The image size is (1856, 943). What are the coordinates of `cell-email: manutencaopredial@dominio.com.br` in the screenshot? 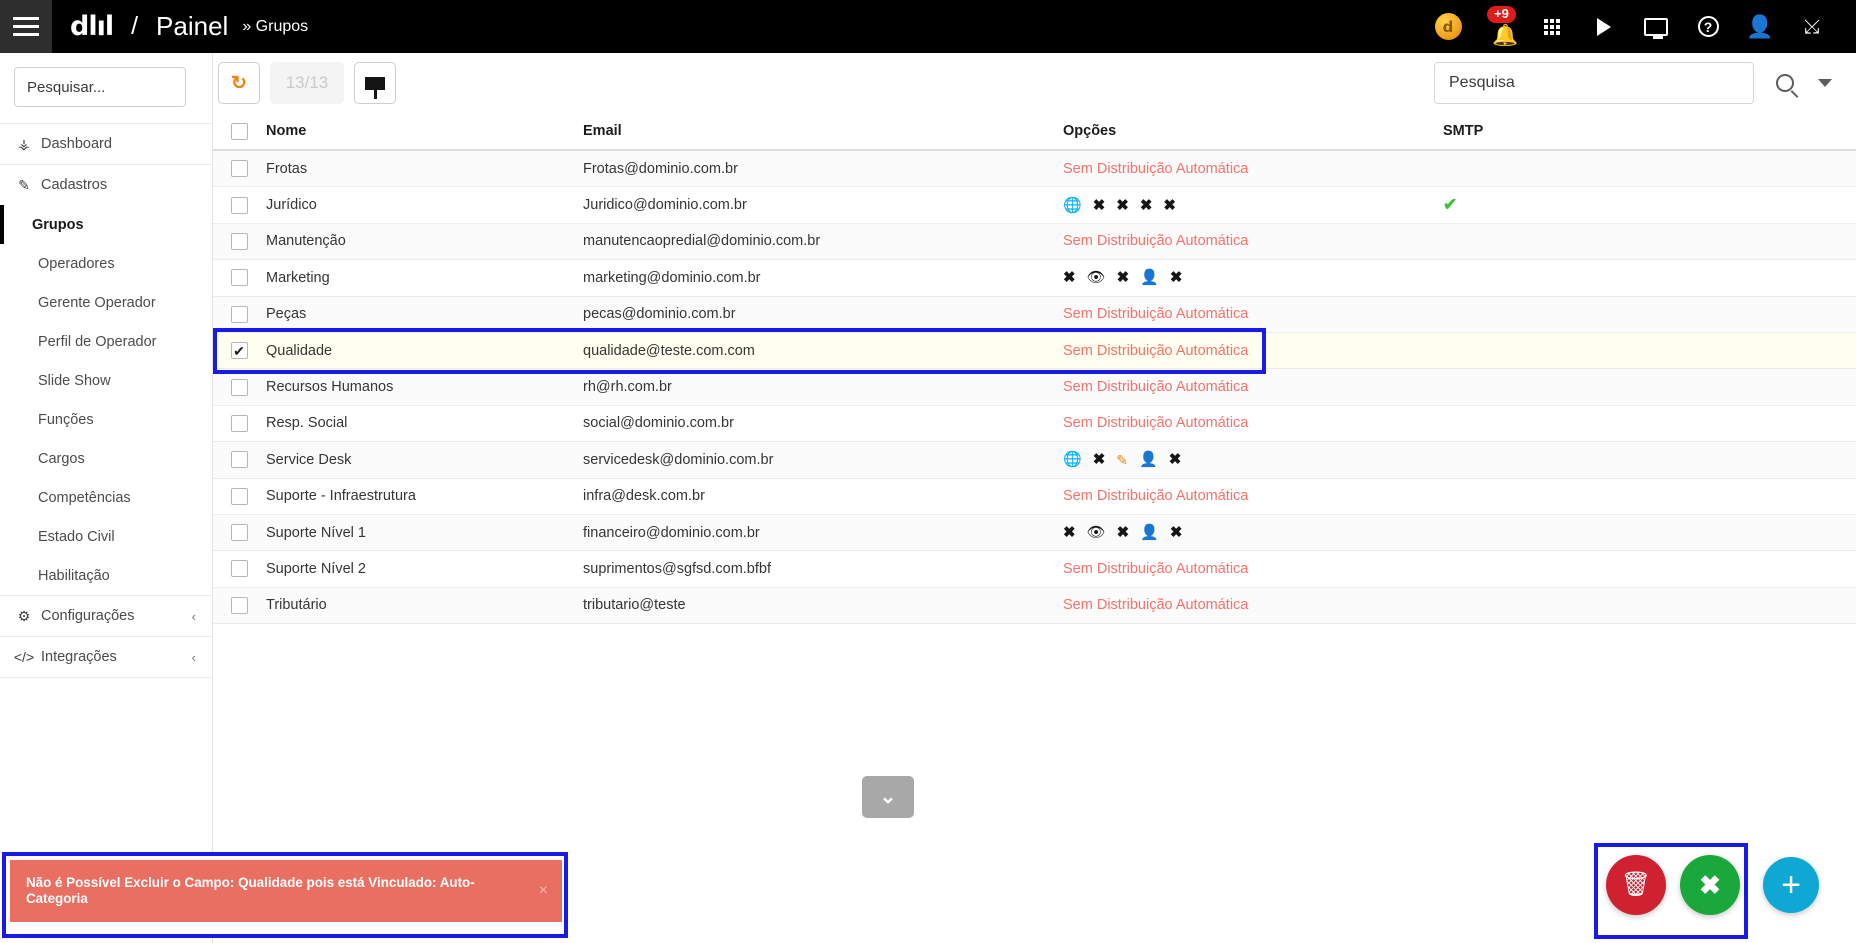 It's located at (702, 241).